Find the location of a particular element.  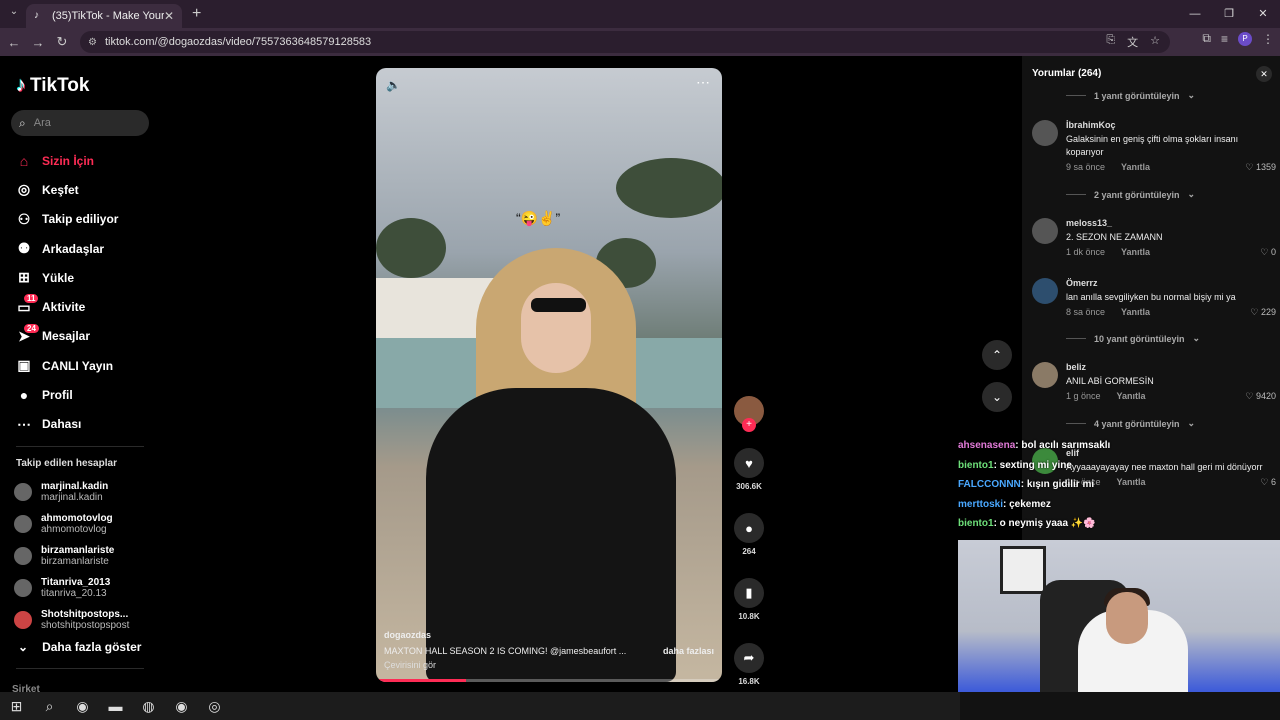

view-replies-button: 1 yanıt görüntüleyin ⌄ is located at coordinates (1130, 95).